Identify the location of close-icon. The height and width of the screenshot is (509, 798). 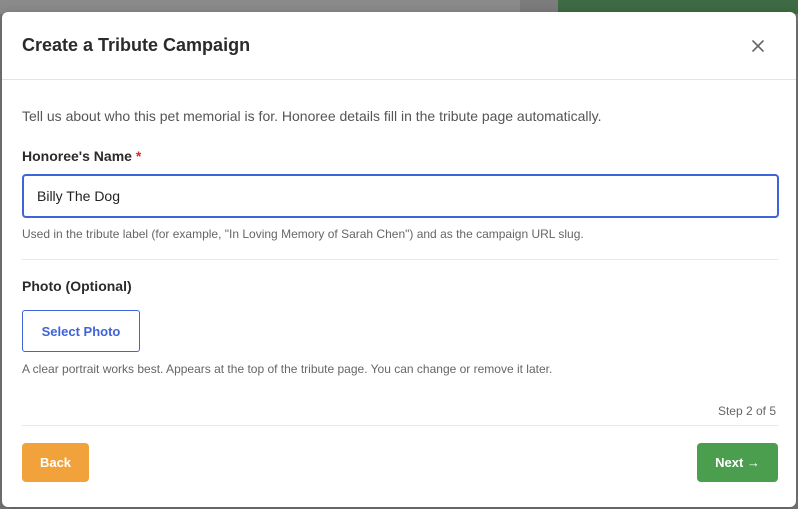
(758, 45).